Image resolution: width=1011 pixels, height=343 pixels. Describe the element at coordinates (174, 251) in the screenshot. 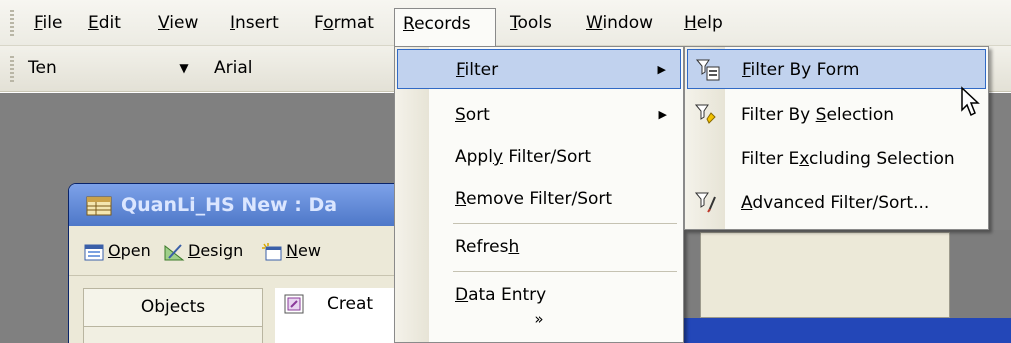

I see `design-icon` at that location.